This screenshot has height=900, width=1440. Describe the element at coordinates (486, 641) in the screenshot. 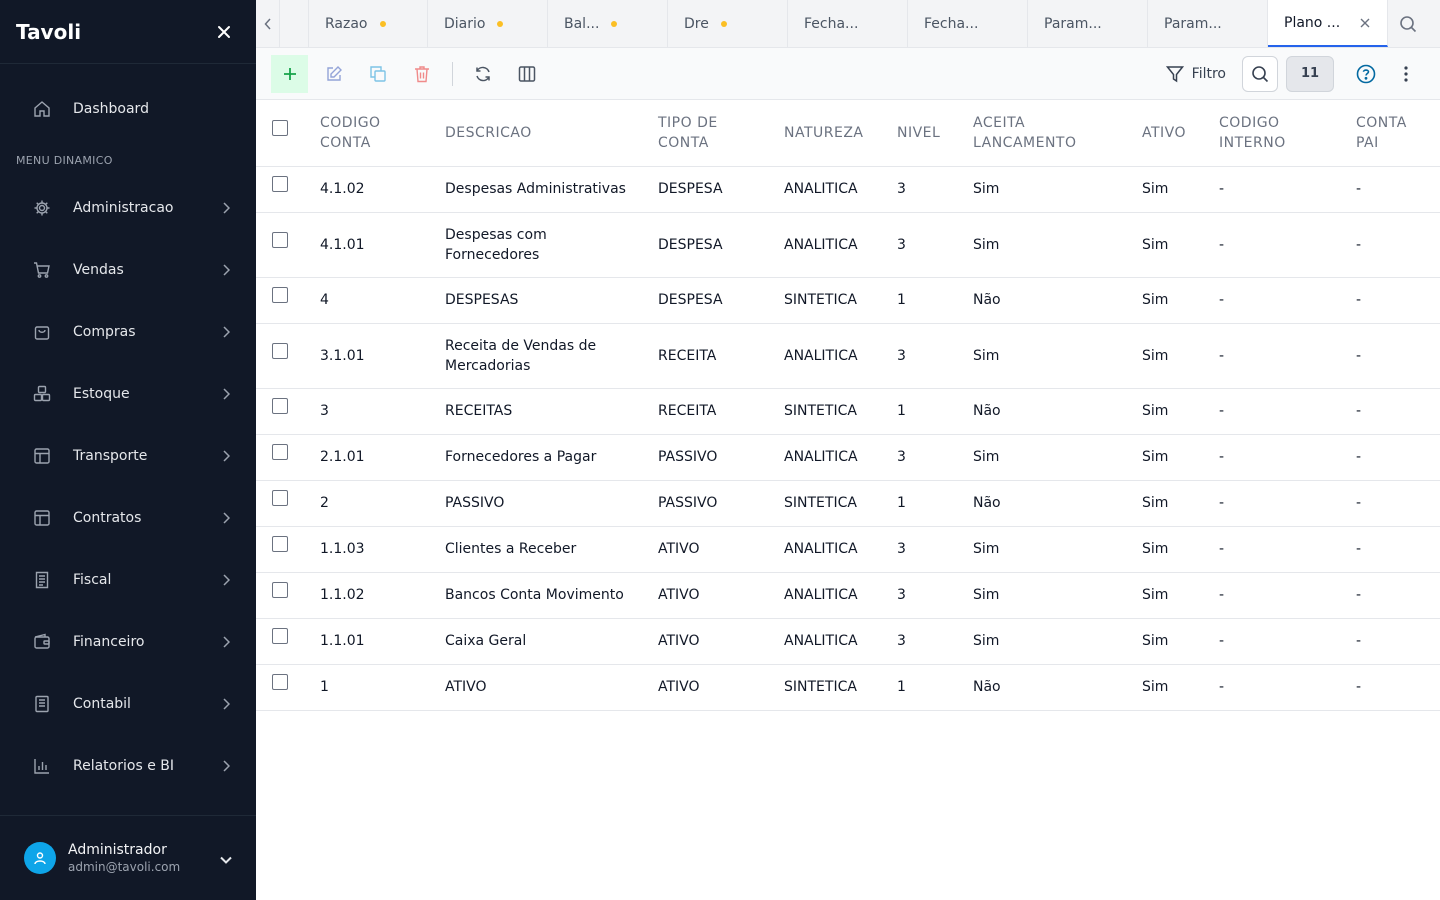

I see `cell-descricao: Caixa Geral` at that location.